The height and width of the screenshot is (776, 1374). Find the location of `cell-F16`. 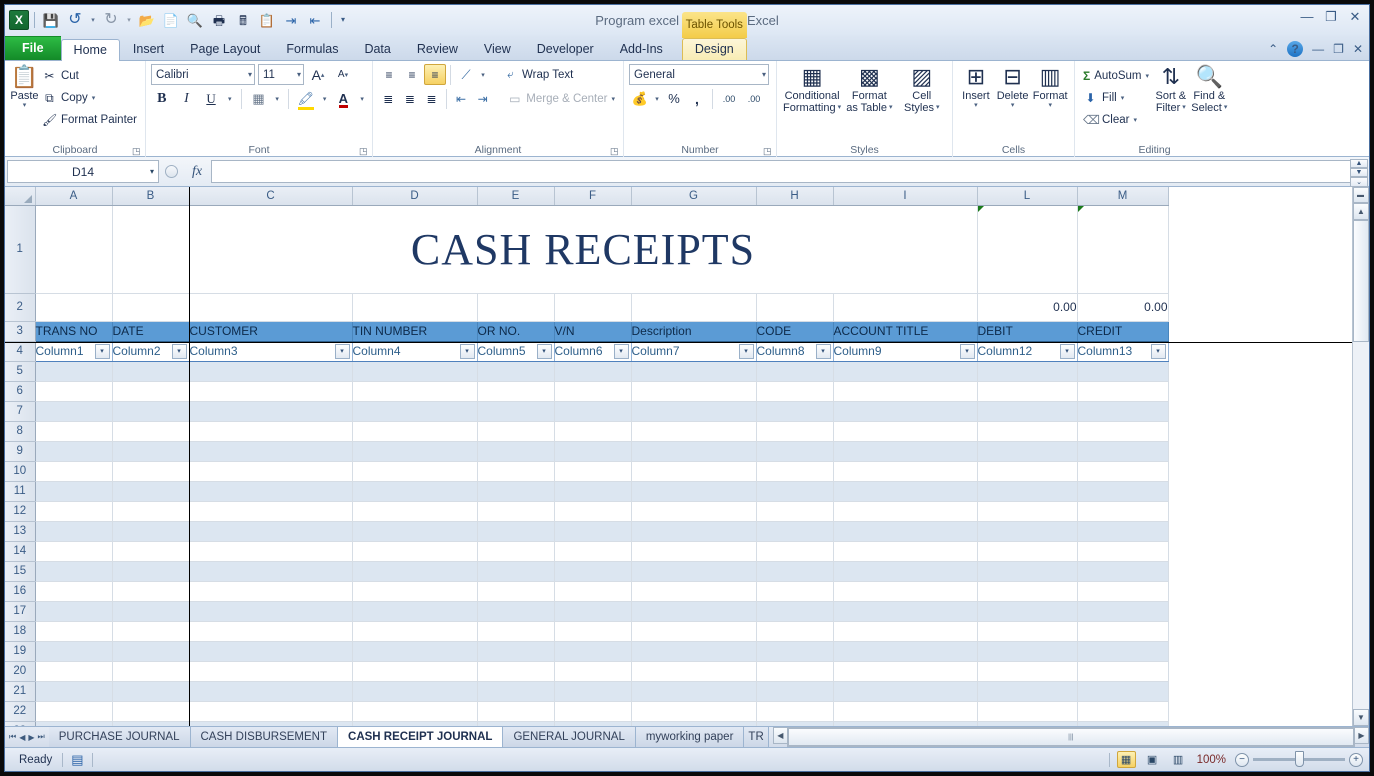

cell-F16 is located at coordinates (593, 591).